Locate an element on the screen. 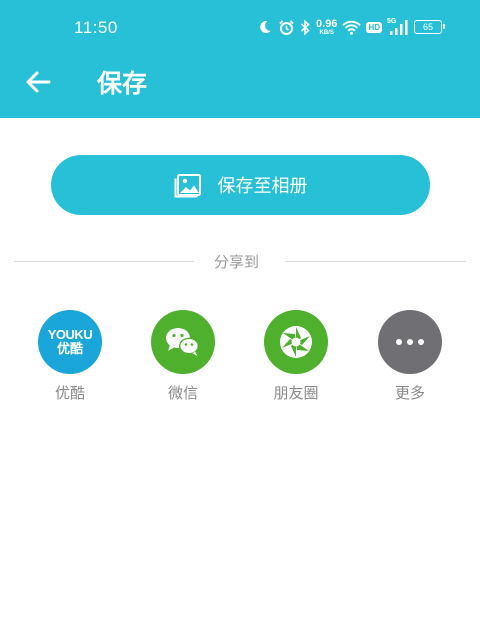  share-moments-label: 朋友圈 is located at coordinates (296, 393).